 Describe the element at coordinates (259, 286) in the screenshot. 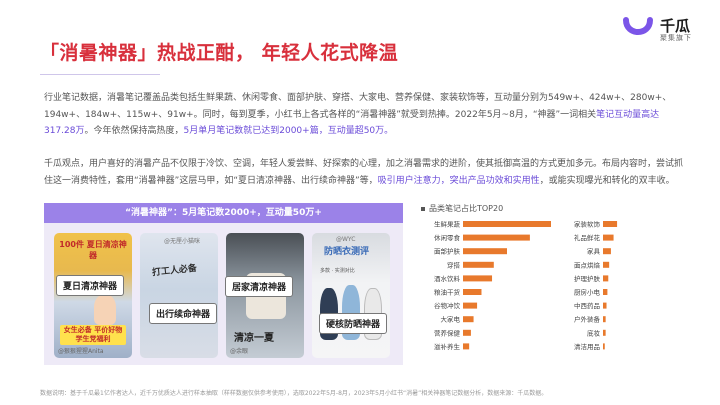

I see `label-home-cool: 居家清凉神器` at that location.